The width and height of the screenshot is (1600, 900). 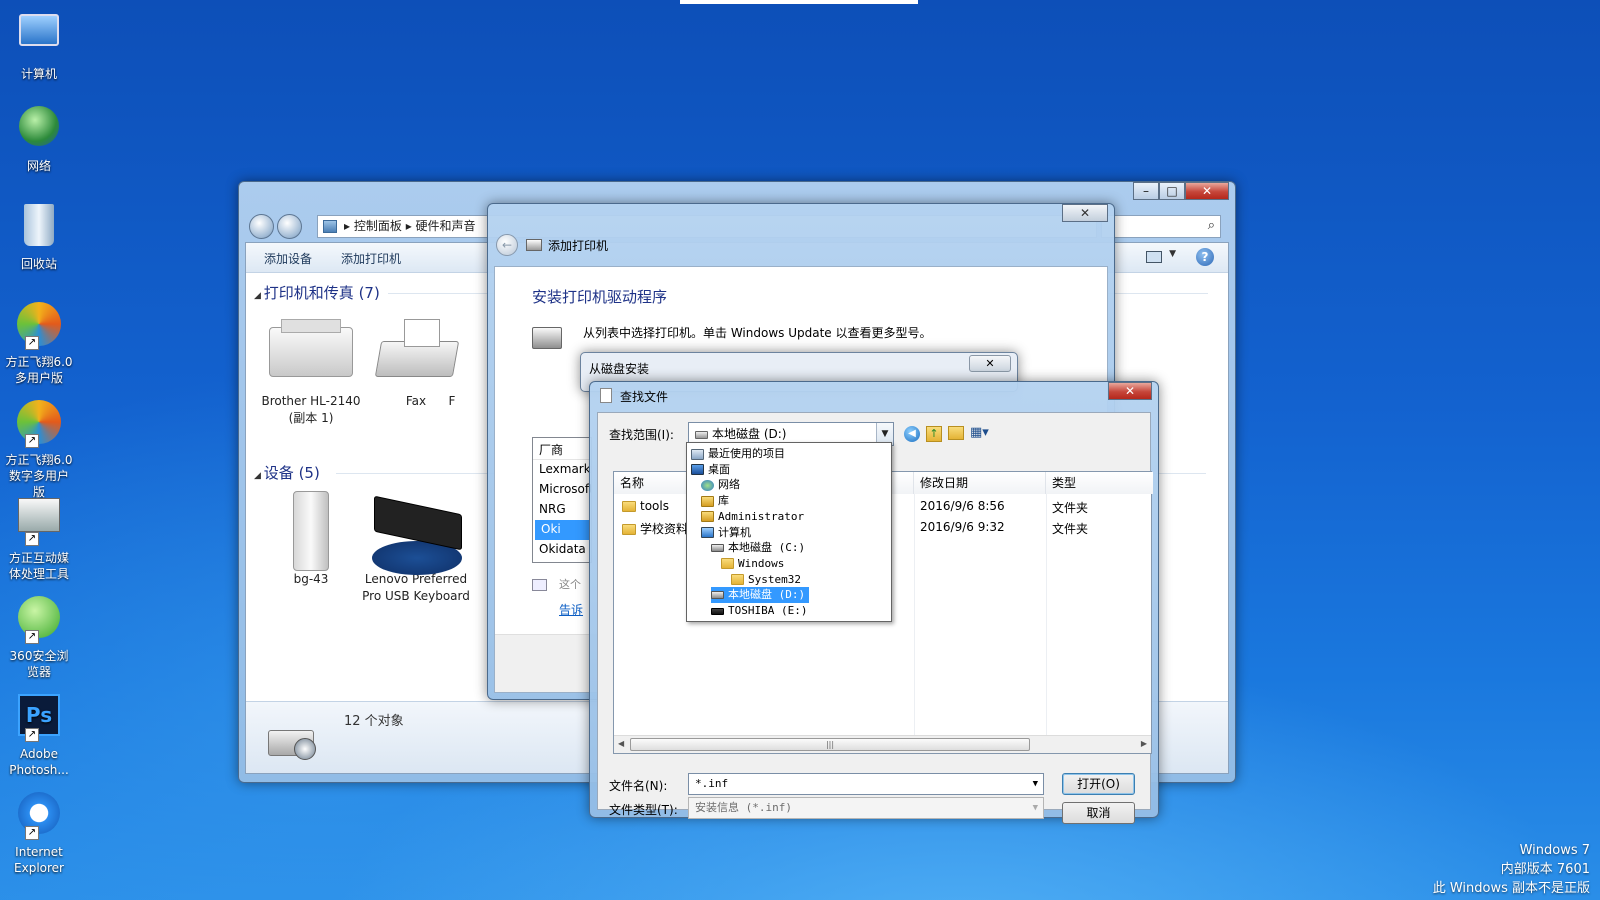 What do you see at coordinates (562, 490) in the screenshot?
I see `manufacturer-item: Microsoft` at bounding box center [562, 490].